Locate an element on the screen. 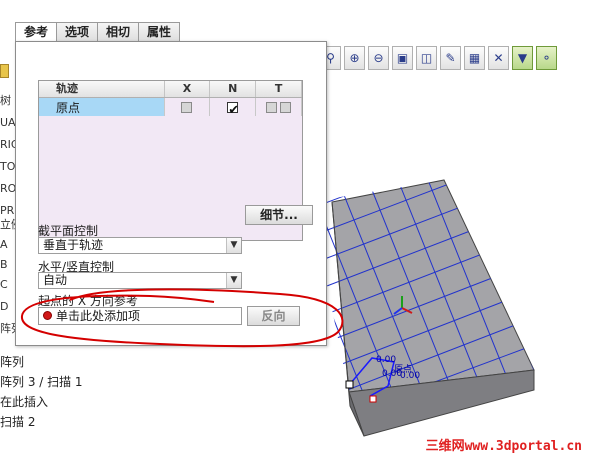 The image size is (600, 462). hv-control-value: 自动 is located at coordinates (55, 280).